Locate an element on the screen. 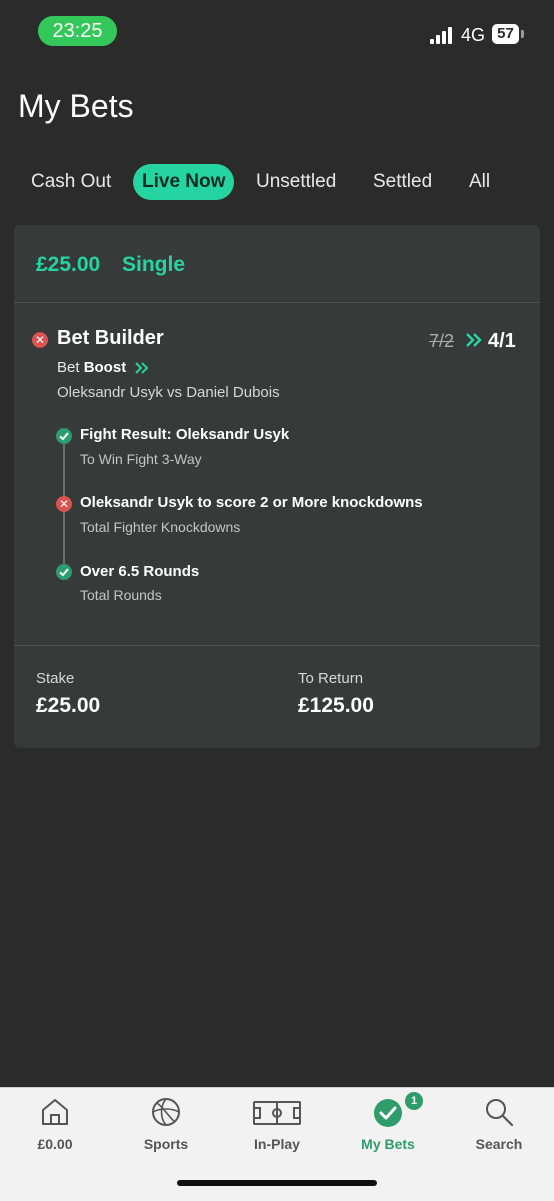 The image size is (554, 1201). bet-card-header: £25.00 Single is located at coordinates (277, 264).